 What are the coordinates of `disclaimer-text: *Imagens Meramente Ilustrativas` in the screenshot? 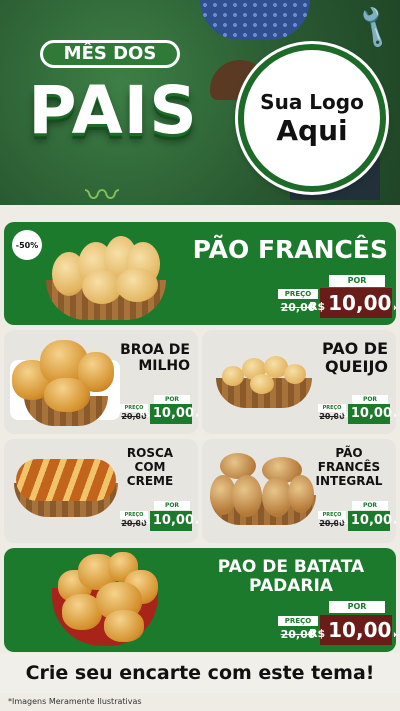 It's located at (75, 701).